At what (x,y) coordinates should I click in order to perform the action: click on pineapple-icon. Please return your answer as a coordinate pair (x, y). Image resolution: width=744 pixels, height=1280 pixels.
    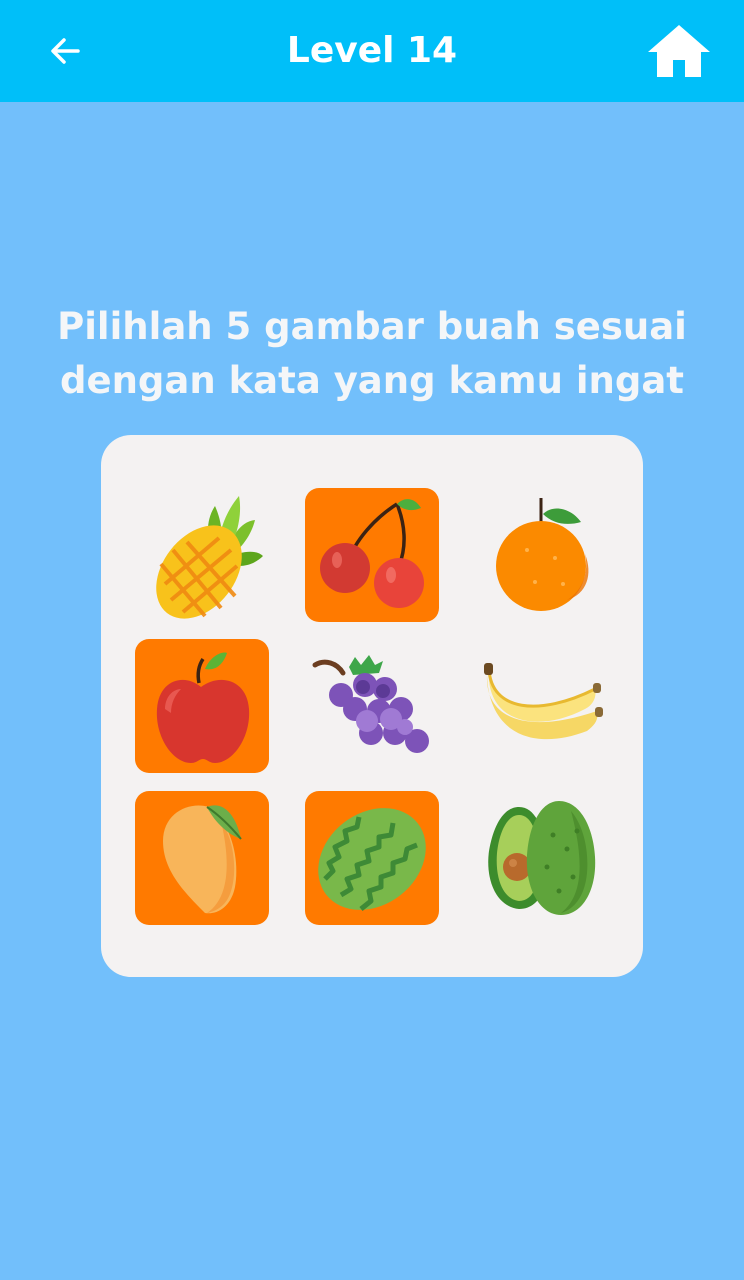
    Looking at the image, I should click on (209, 557).